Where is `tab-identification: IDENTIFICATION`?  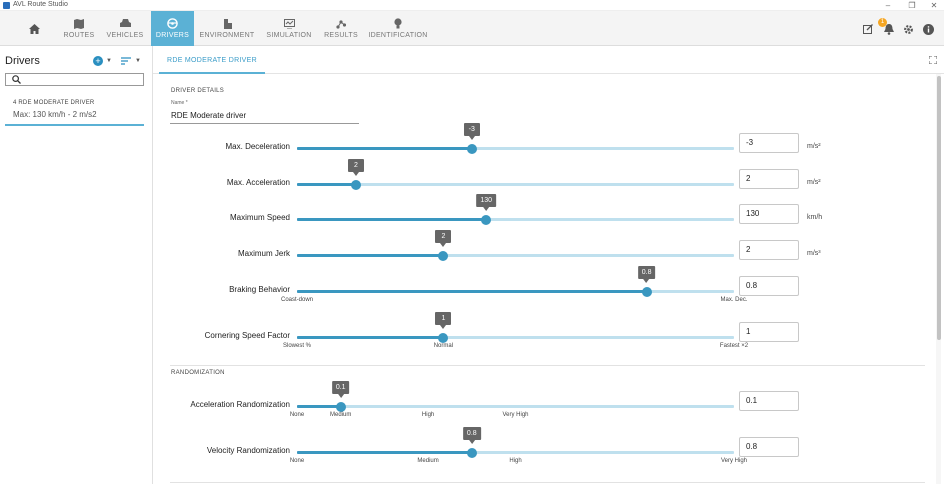 tab-identification: IDENTIFICATION is located at coordinates (398, 28).